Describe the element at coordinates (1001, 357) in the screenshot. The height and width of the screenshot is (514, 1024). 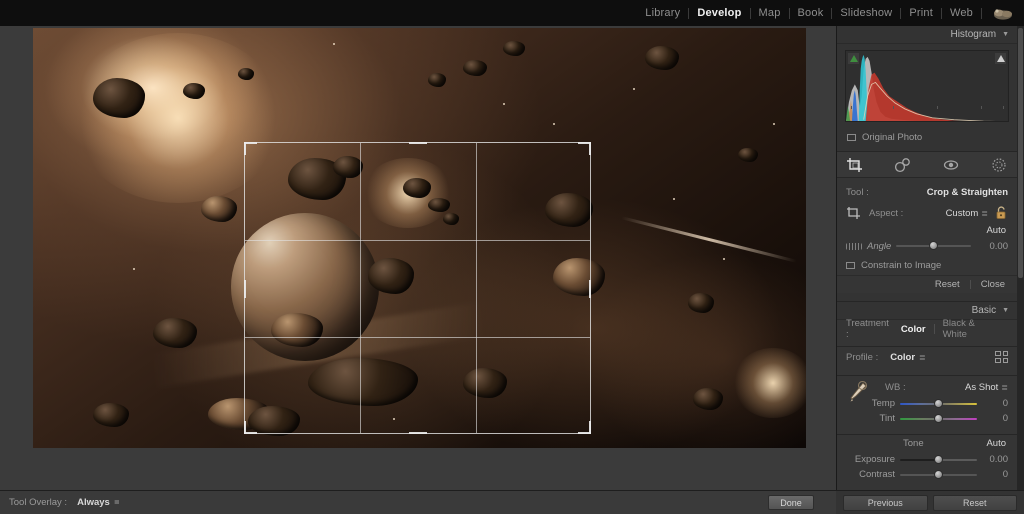
I see `profile-browser-grid-icon` at that location.